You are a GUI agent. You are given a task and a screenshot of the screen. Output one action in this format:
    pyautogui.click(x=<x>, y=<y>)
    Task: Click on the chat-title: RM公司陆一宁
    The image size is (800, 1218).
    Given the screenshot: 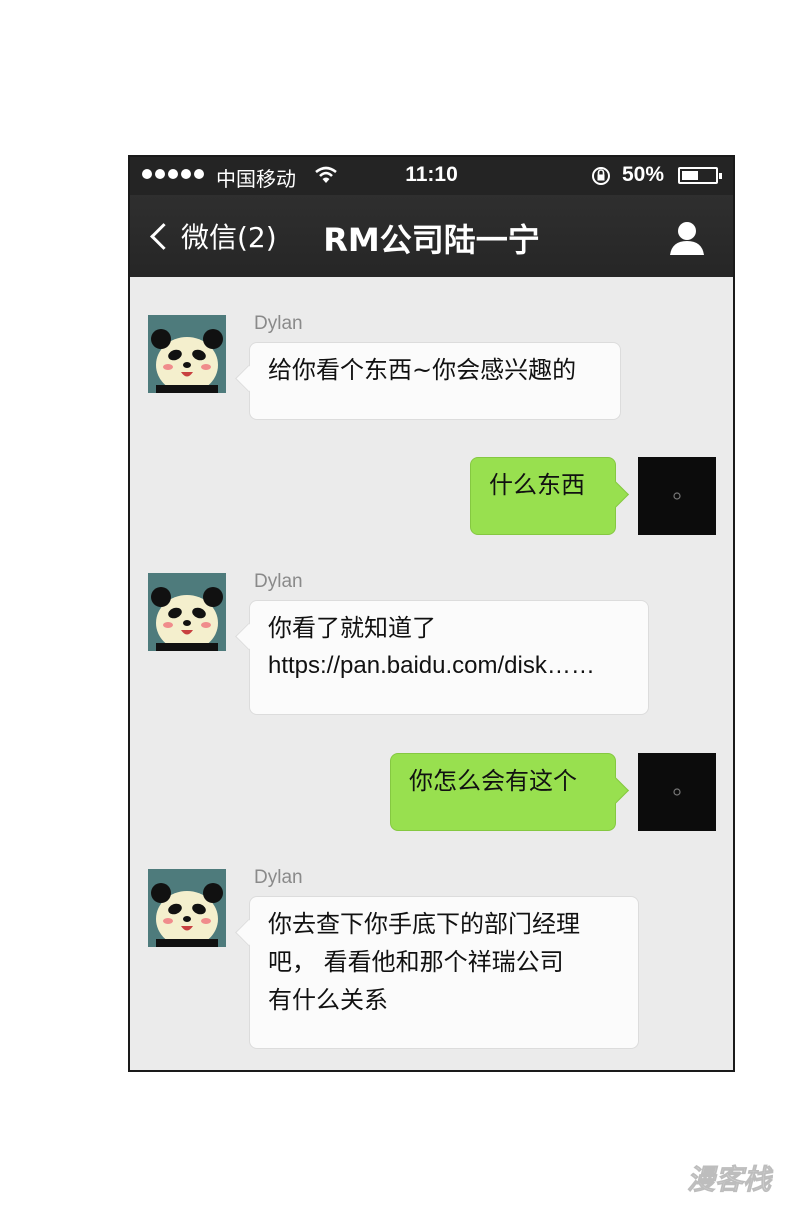 What is the action you would take?
    pyautogui.click(x=431, y=240)
    